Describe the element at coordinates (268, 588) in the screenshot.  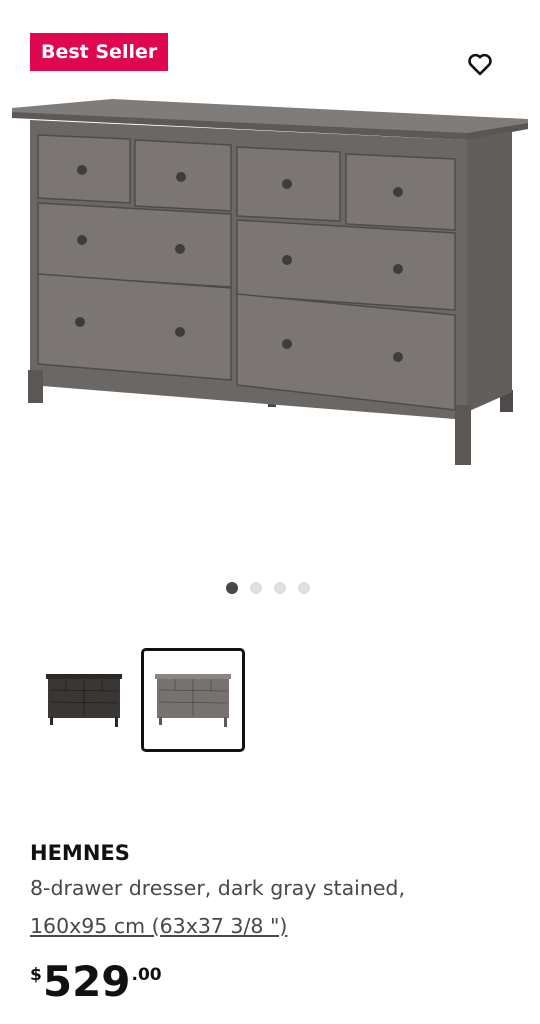
I see `carousel-dots` at that location.